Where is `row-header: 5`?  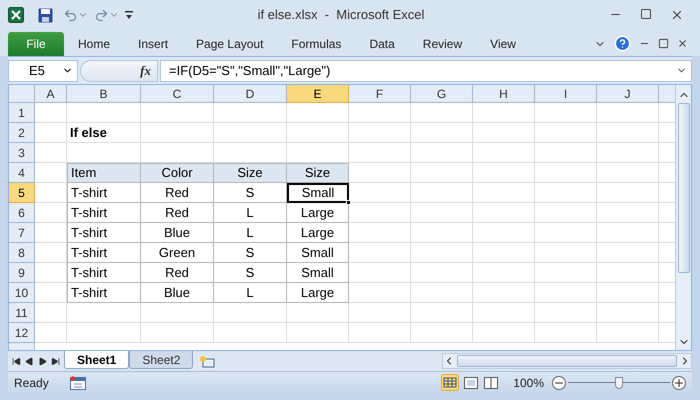
row-header: 5 is located at coordinates (22, 193).